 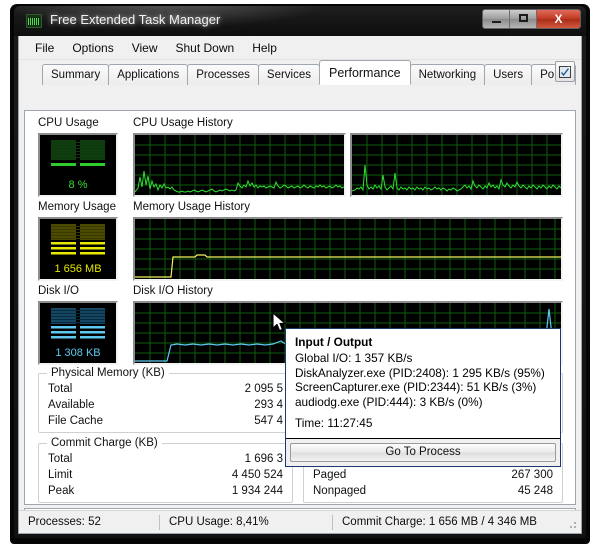 What do you see at coordinates (165, 477) in the screenshot?
I see `commit-charge-row-limit: Limit 4 450 524` at bounding box center [165, 477].